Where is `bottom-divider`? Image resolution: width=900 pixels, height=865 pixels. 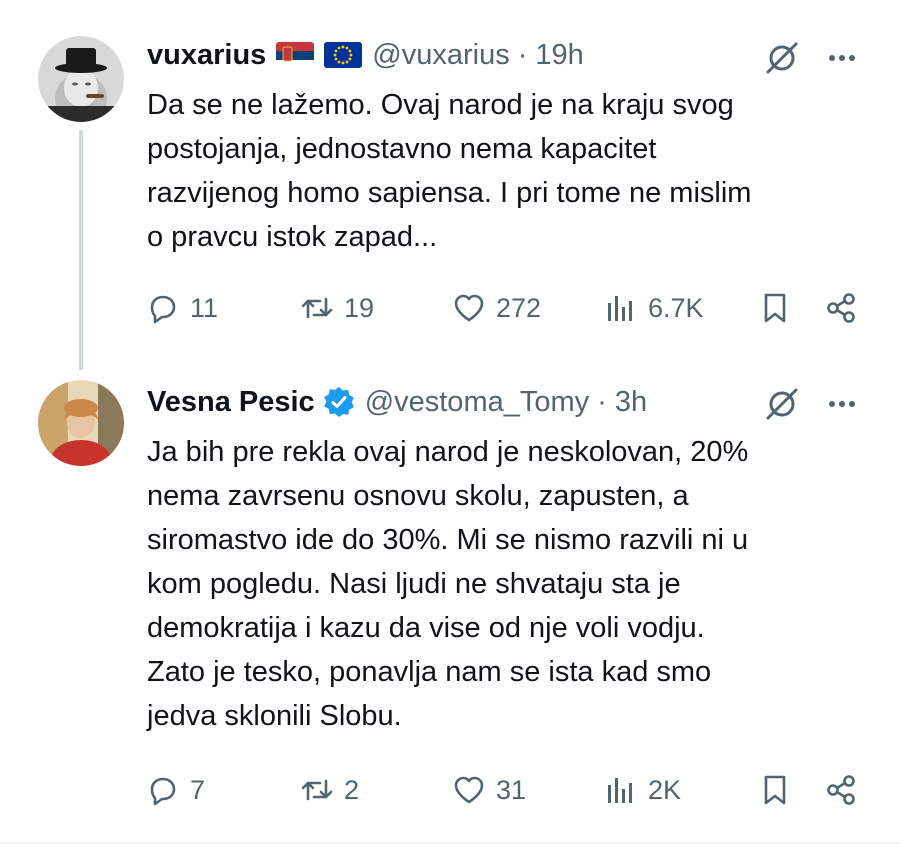 bottom-divider is located at coordinates (450, 843).